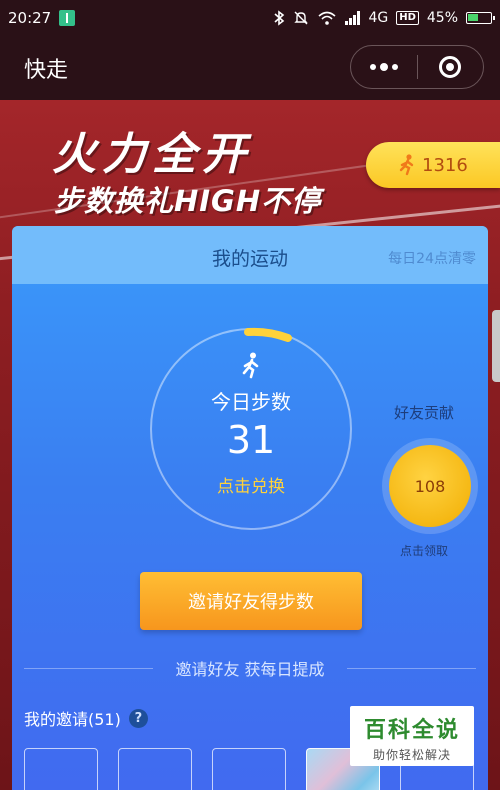  Describe the element at coordinates (152, 154) in the screenshot. I see `banner-headline: 火力全开` at that location.